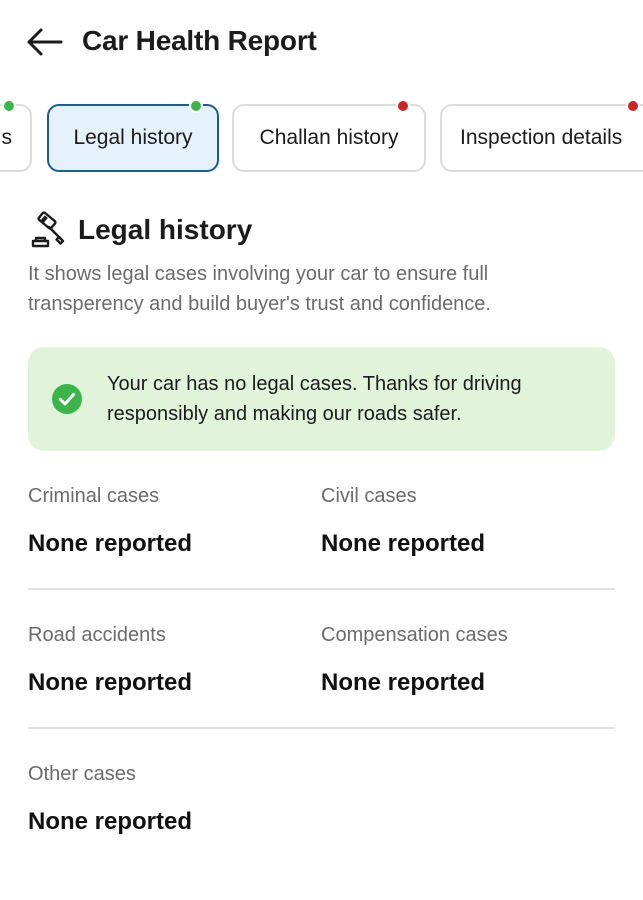 Image resolution: width=643 pixels, height=900 pixels. I want to click on tab-label: s, so click(7, 137).